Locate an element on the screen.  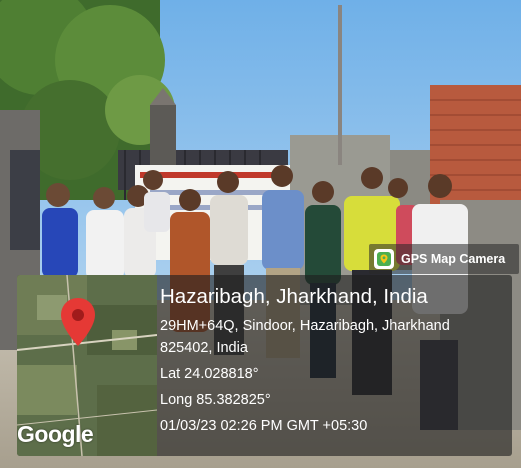
address-line-2: 825402, India is located at coordinates (204, 348).